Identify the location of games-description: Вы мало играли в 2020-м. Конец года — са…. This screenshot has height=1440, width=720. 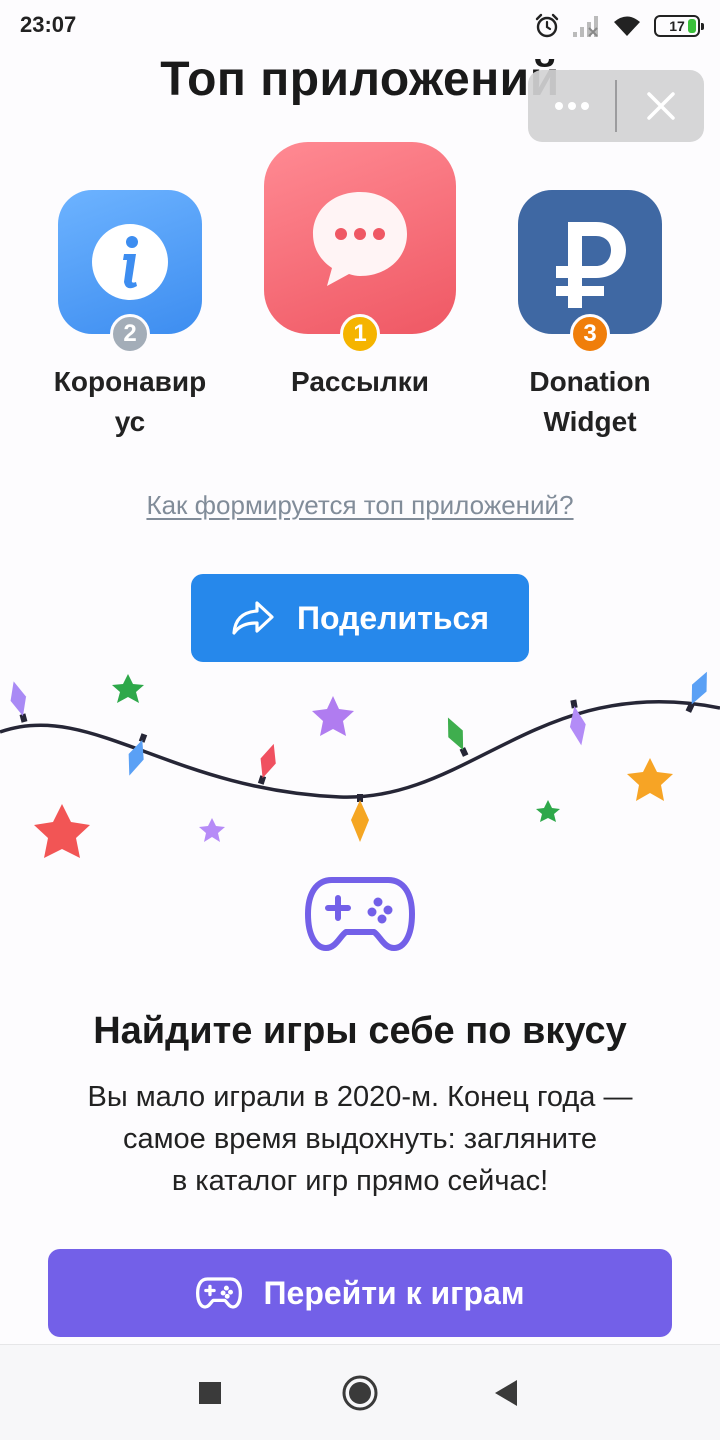
(360, 1139).